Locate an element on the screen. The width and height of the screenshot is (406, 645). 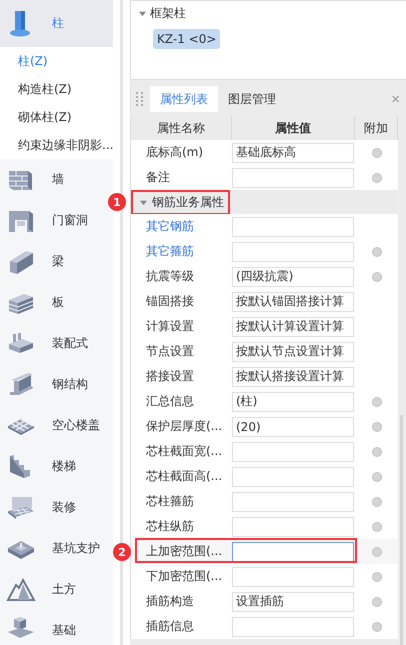
property-name: 插筋构造 is located at coordinates (170, 601).